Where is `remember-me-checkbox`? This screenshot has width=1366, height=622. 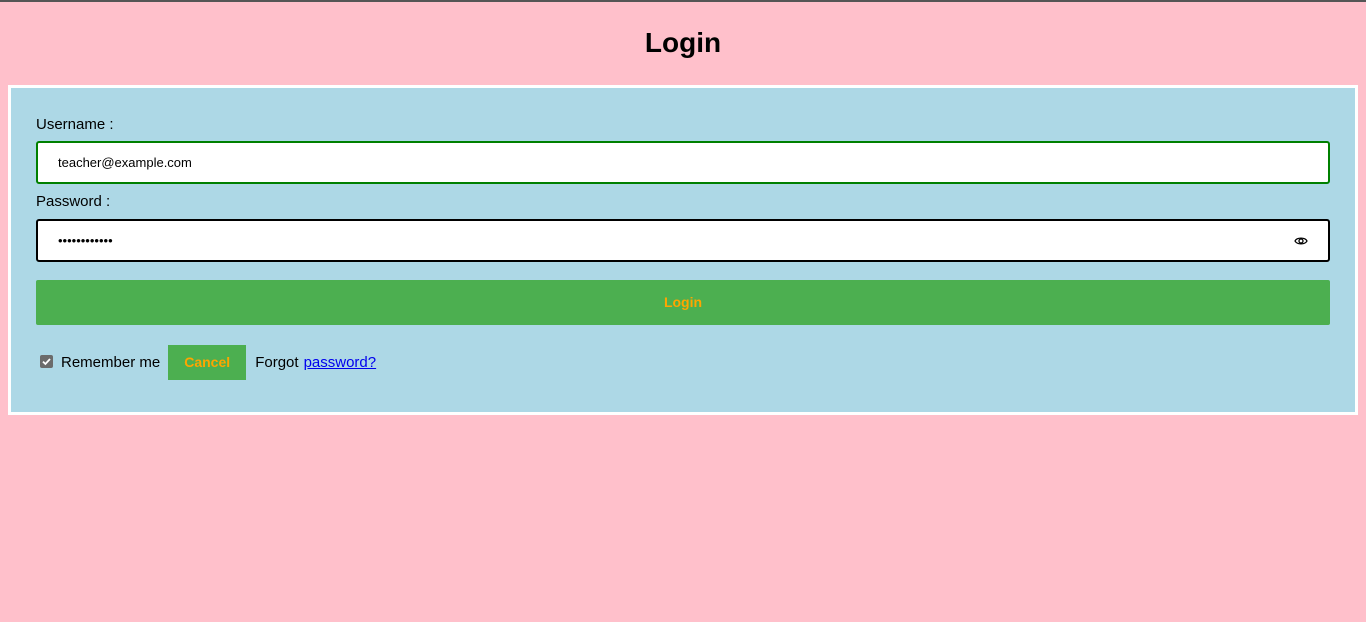
remember-me-checkbox is located at coordinates (46, 361).